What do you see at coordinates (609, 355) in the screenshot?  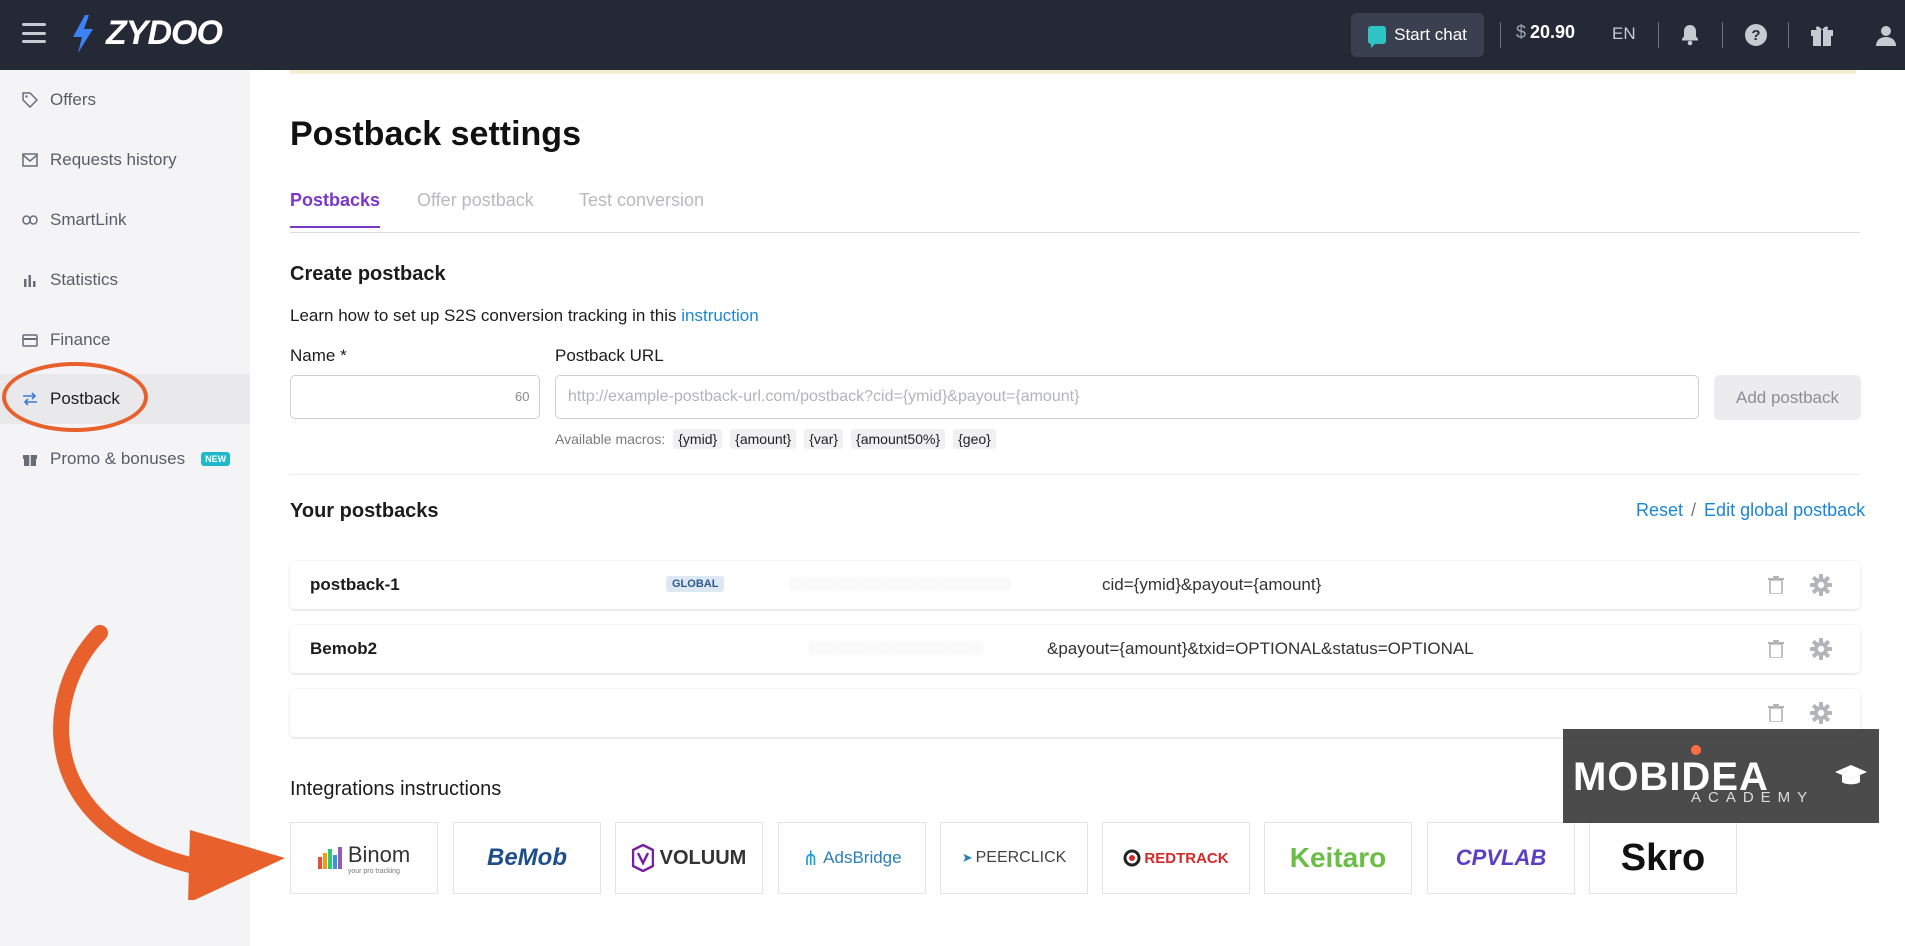 I see `postback-url-label: Postback URL` at bounding box center [609, 355].